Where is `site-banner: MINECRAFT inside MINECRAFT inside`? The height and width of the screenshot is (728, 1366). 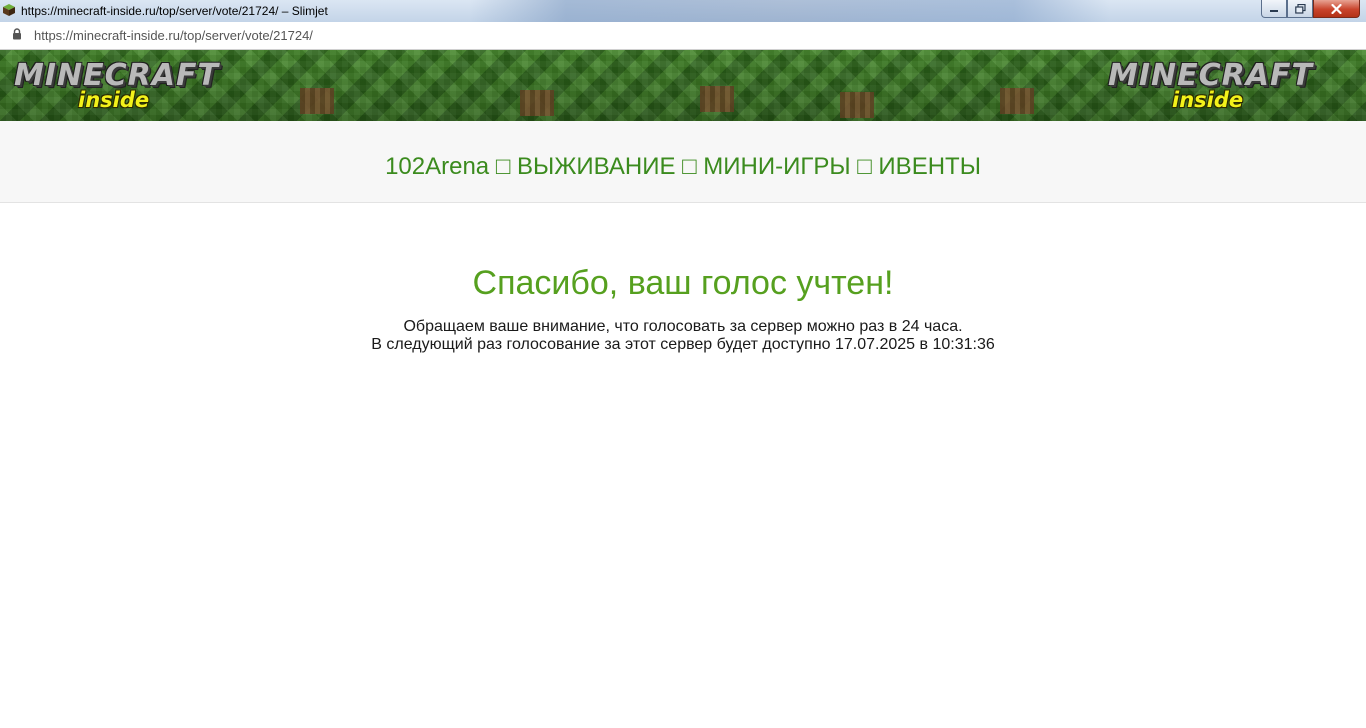 site-banner: MINECRAFT inside MINECRAFT inside is located at coordinates (683, 85).